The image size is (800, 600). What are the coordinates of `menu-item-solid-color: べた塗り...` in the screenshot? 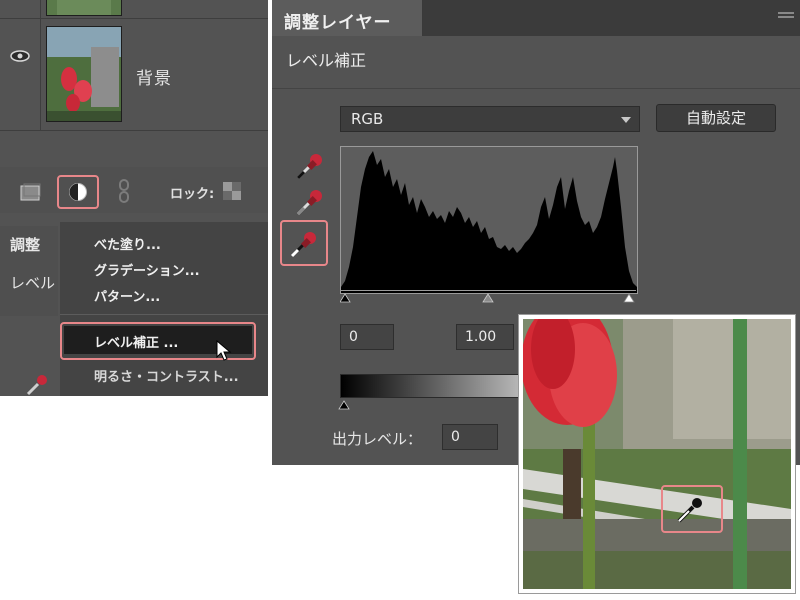 It's located at (127, 243).